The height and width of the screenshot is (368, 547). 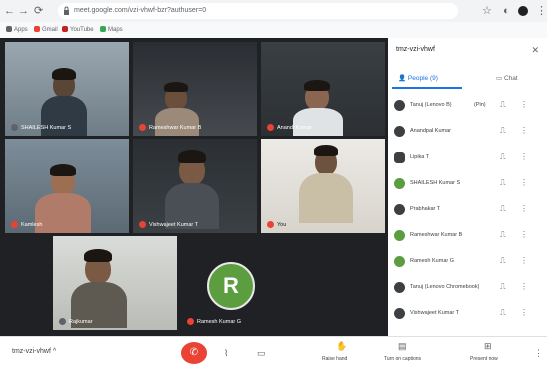 I want to click on reload-icon: ⟳, so click(x=38, y=11).